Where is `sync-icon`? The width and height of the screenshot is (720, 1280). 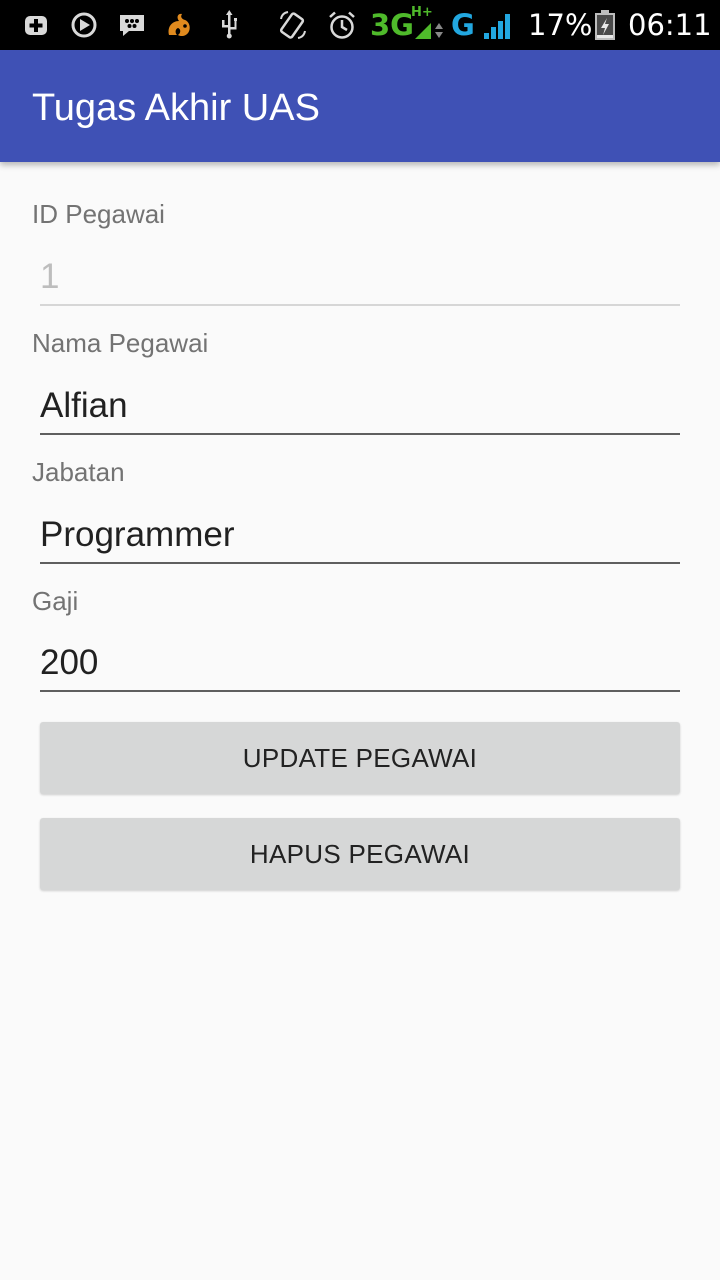 sync-icon is located at coordinates (84, 25).